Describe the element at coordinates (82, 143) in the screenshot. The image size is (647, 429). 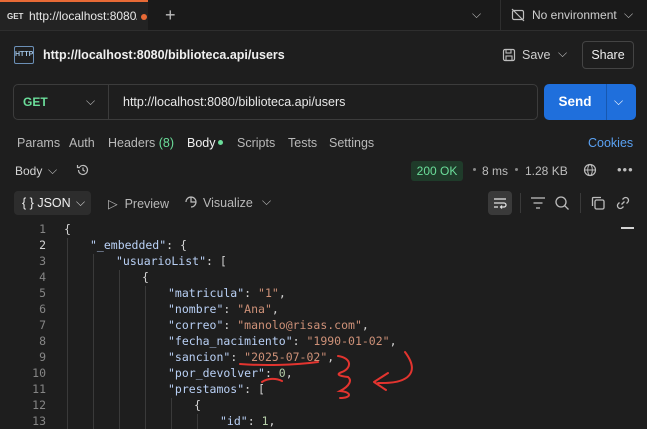
I see `tab-auth: Auth` at that location.